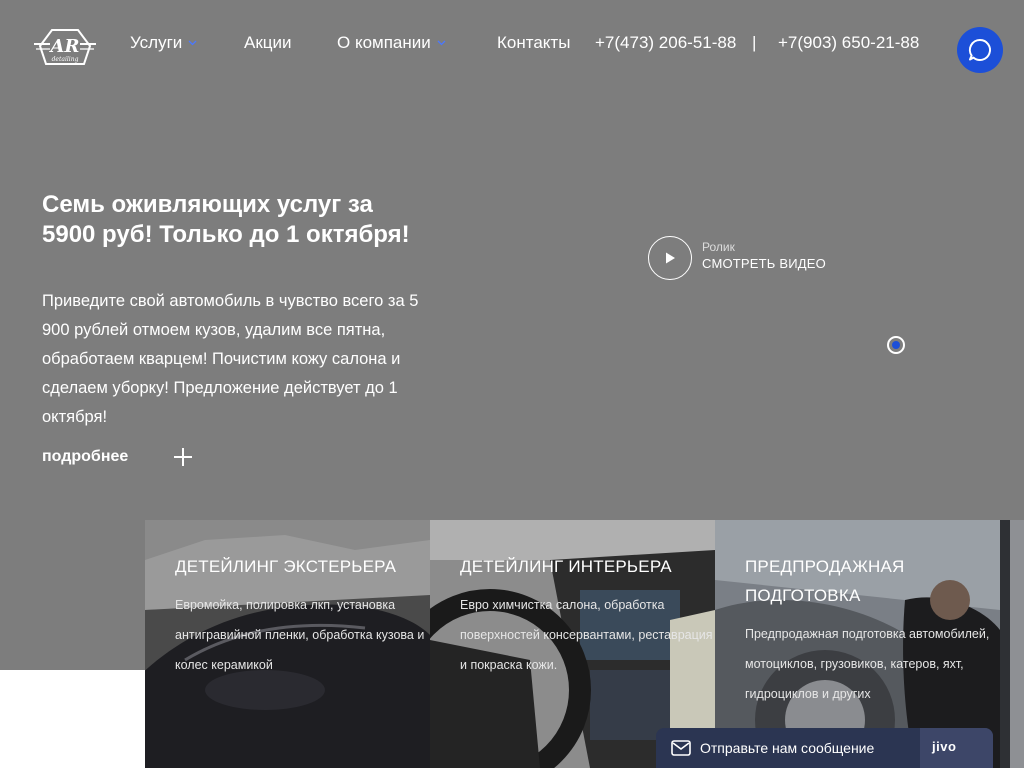 Image resolution: width=1024 pixels, height=768 pixels. I want to click on slider-dot-active, so click(896, 345).